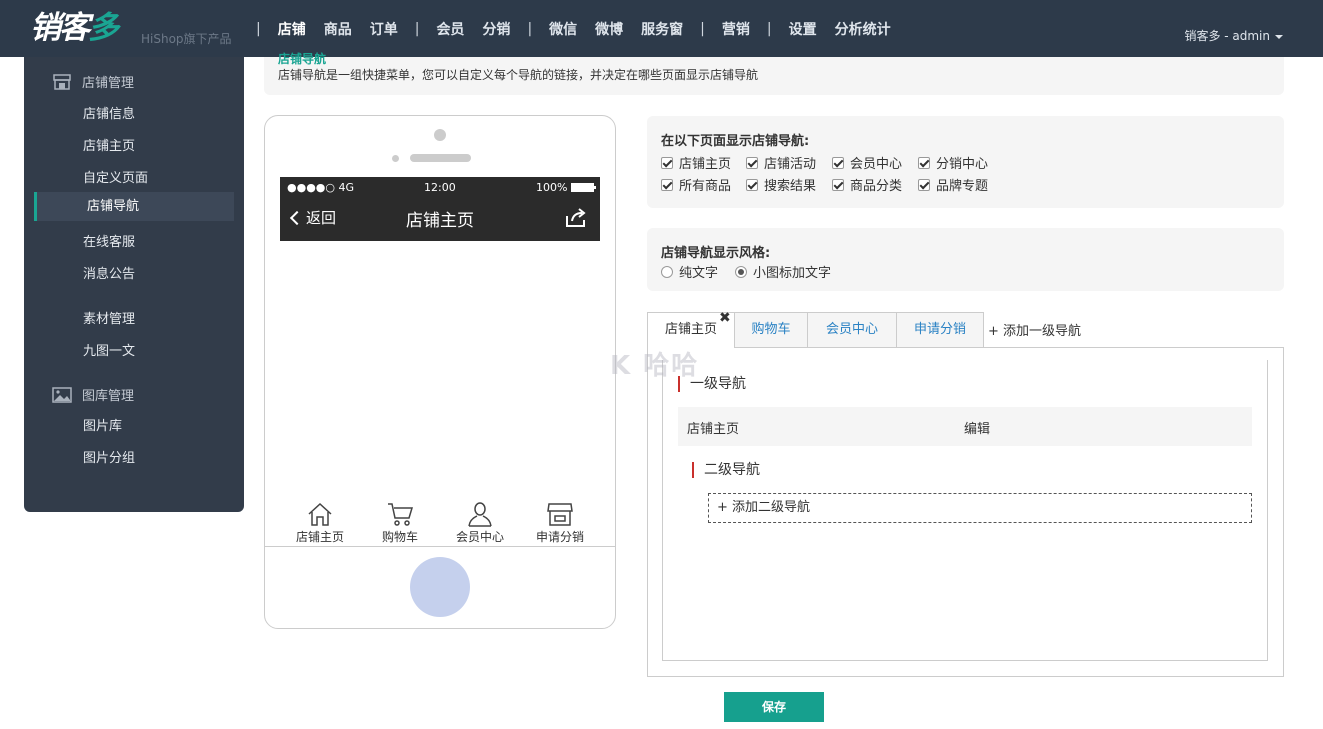 The height and width of the screenshot is (729, 1323). Describe the element at coordinates (609, 29) in the screenshot. I see `nav-item-weibo: 微博` at that location.